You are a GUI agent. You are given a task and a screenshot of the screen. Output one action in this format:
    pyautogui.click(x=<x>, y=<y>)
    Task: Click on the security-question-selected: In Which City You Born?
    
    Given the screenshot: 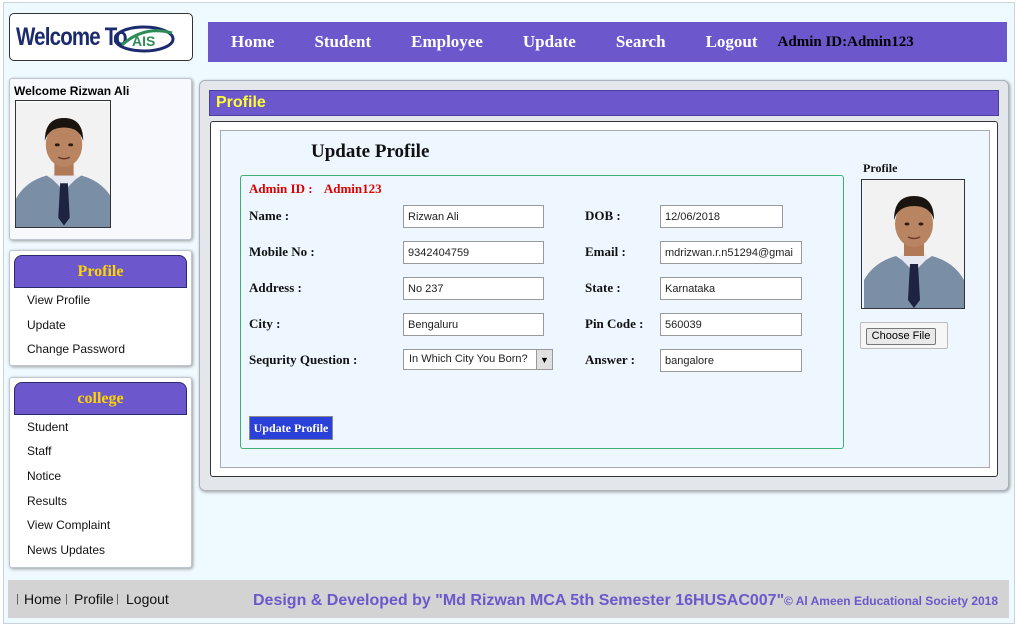 What is the action you would take?
    pyautogui.click(x=468, y=359)
    